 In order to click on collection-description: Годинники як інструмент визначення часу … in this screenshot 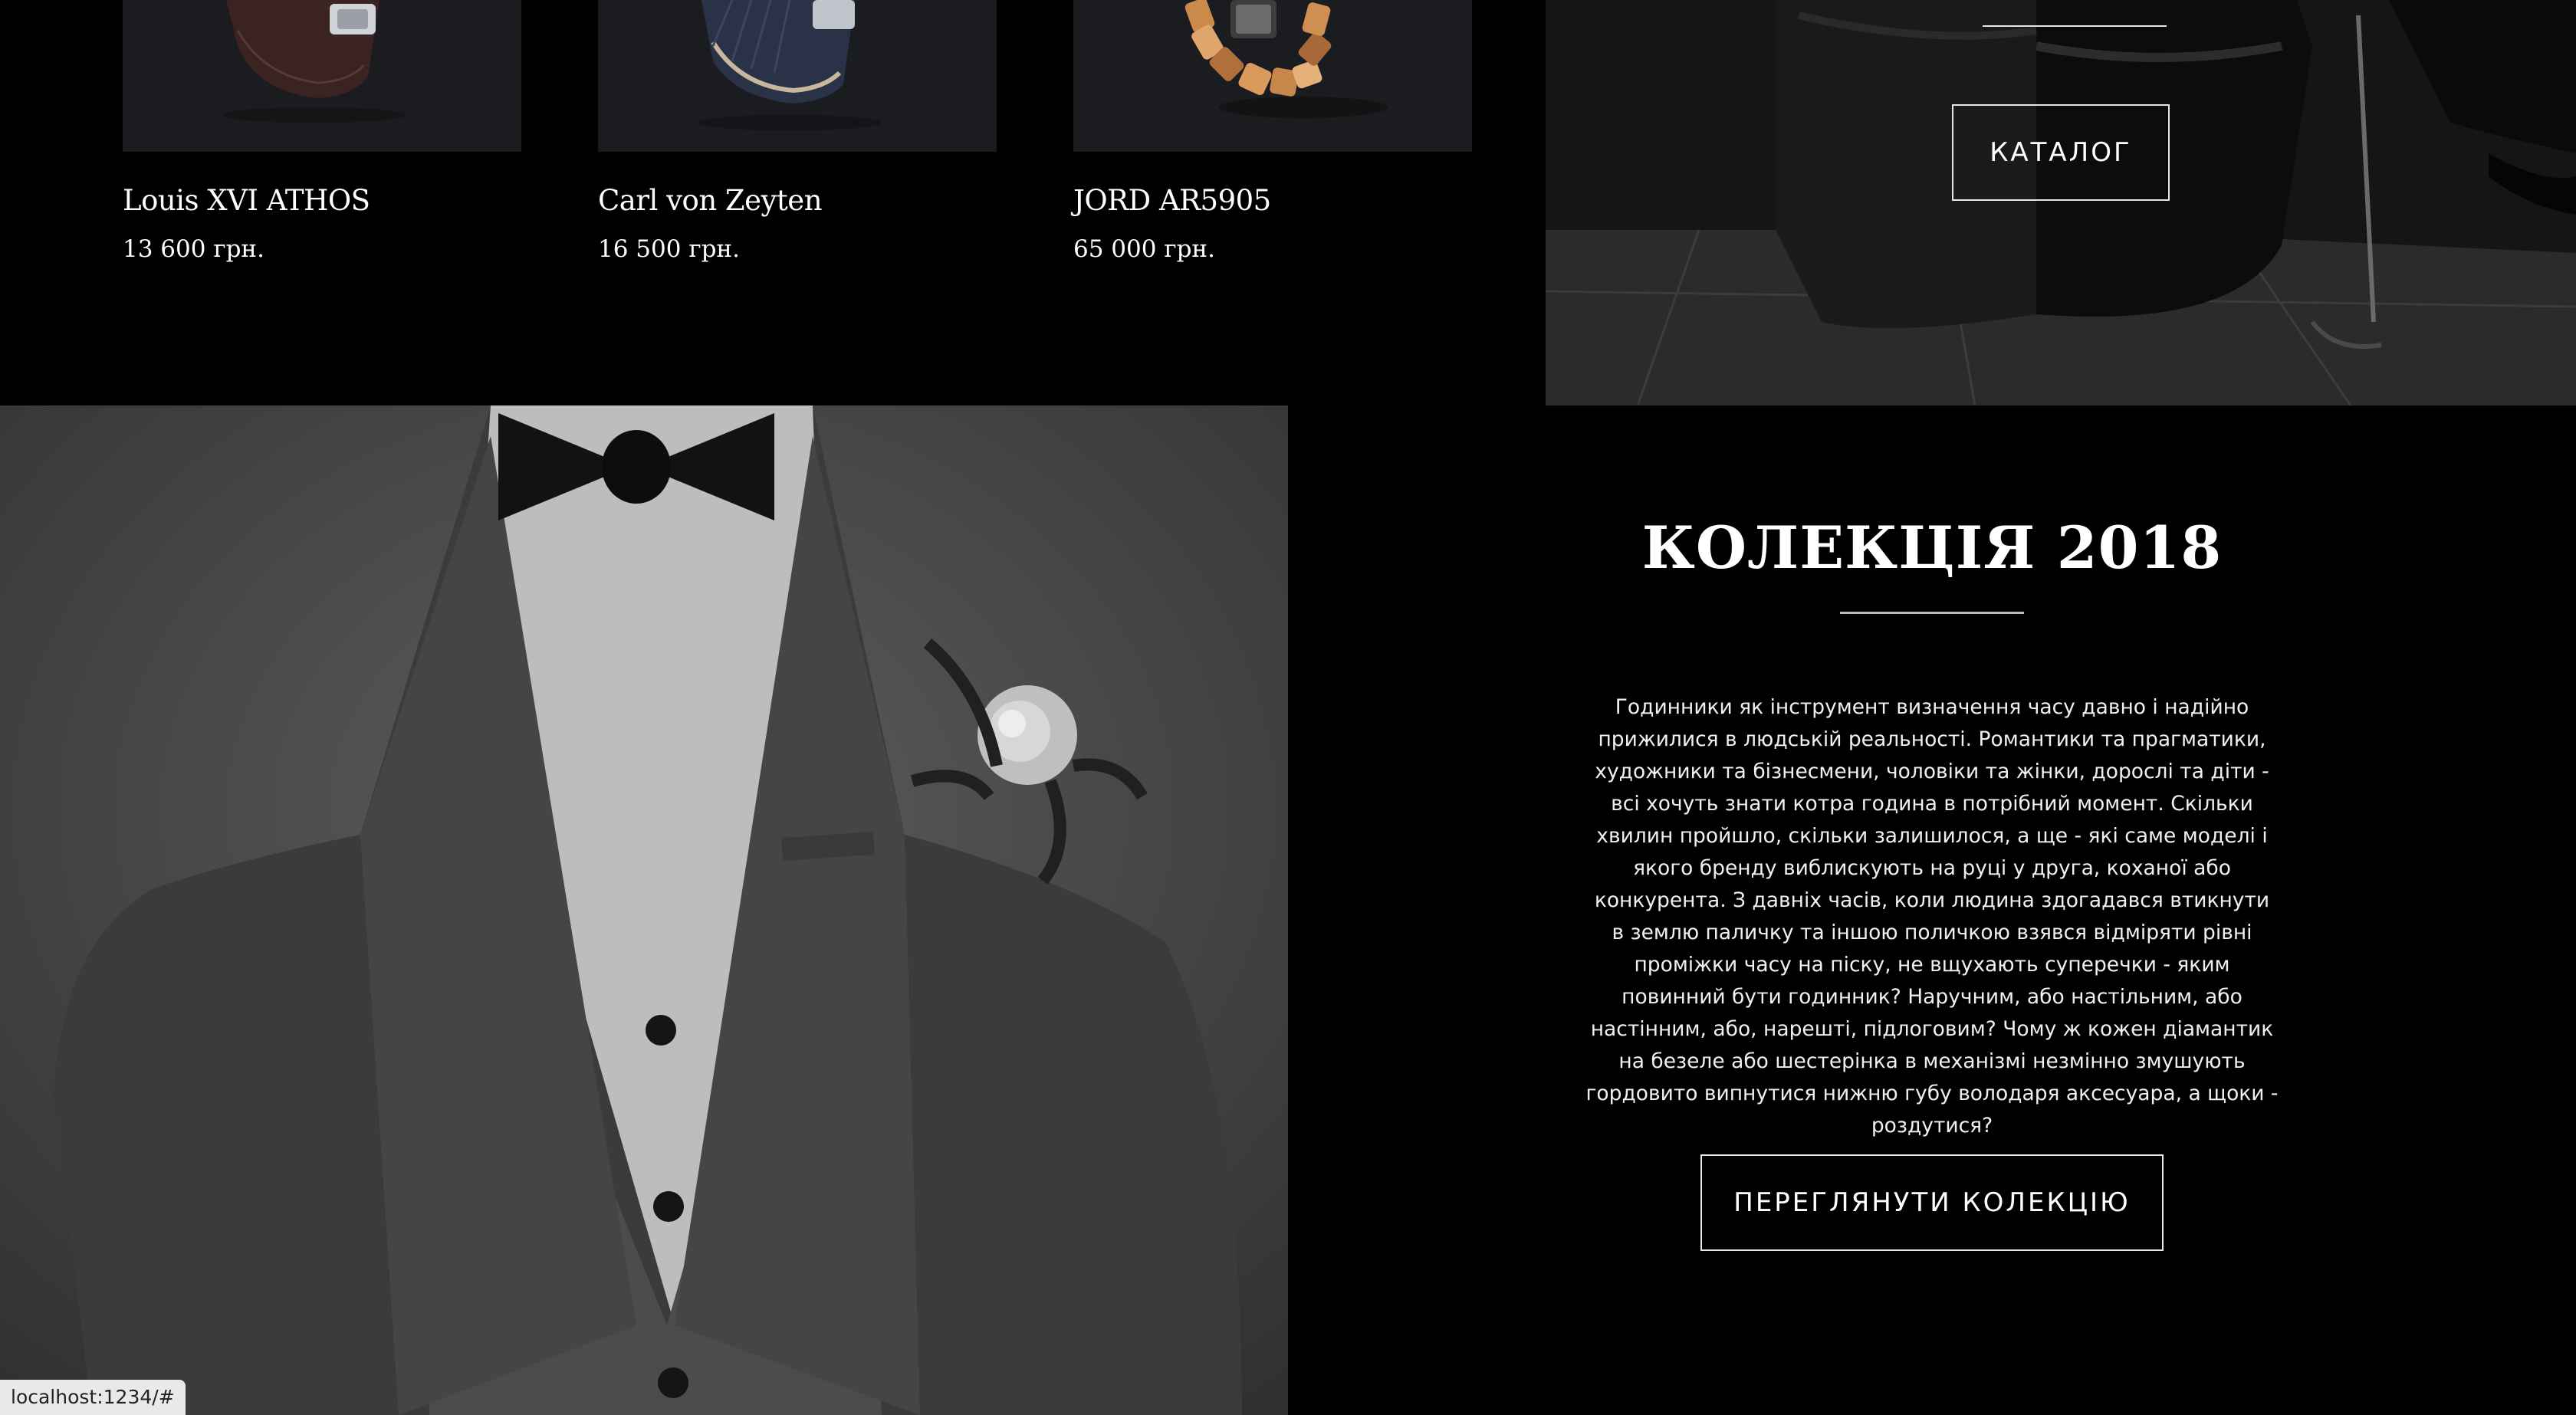, I will do `click(1932, 916)`.